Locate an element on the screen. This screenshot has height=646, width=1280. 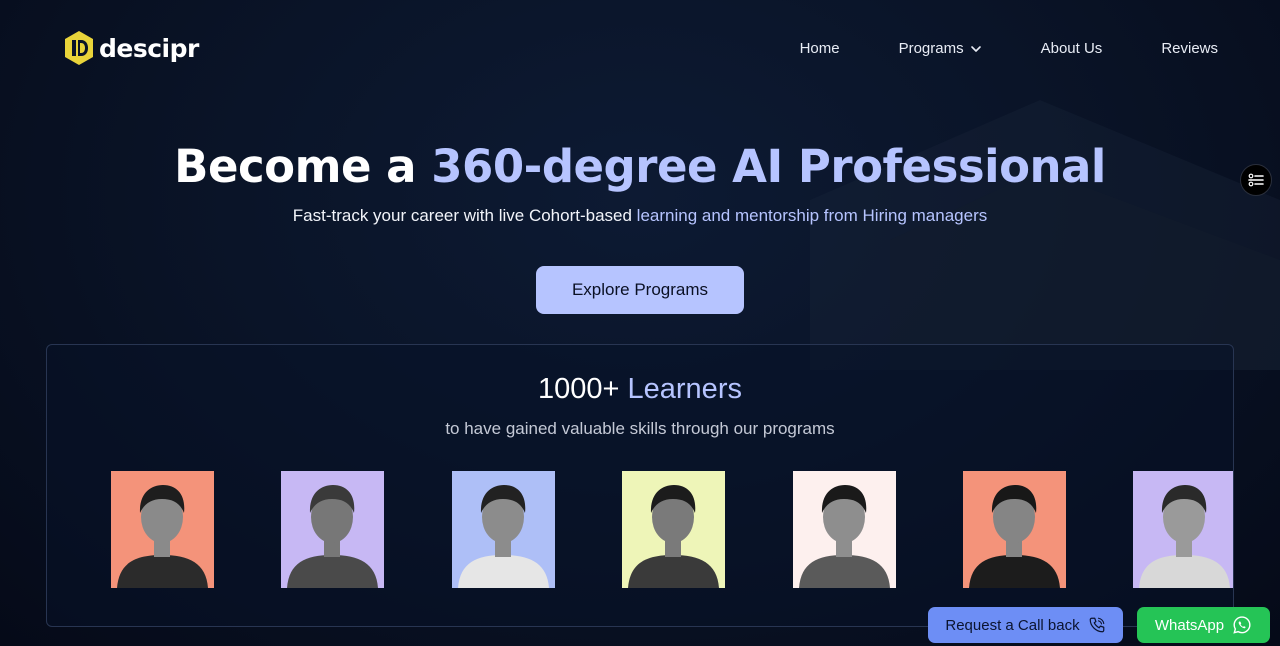
nav-home: Home is located at coordinates (820, 48).